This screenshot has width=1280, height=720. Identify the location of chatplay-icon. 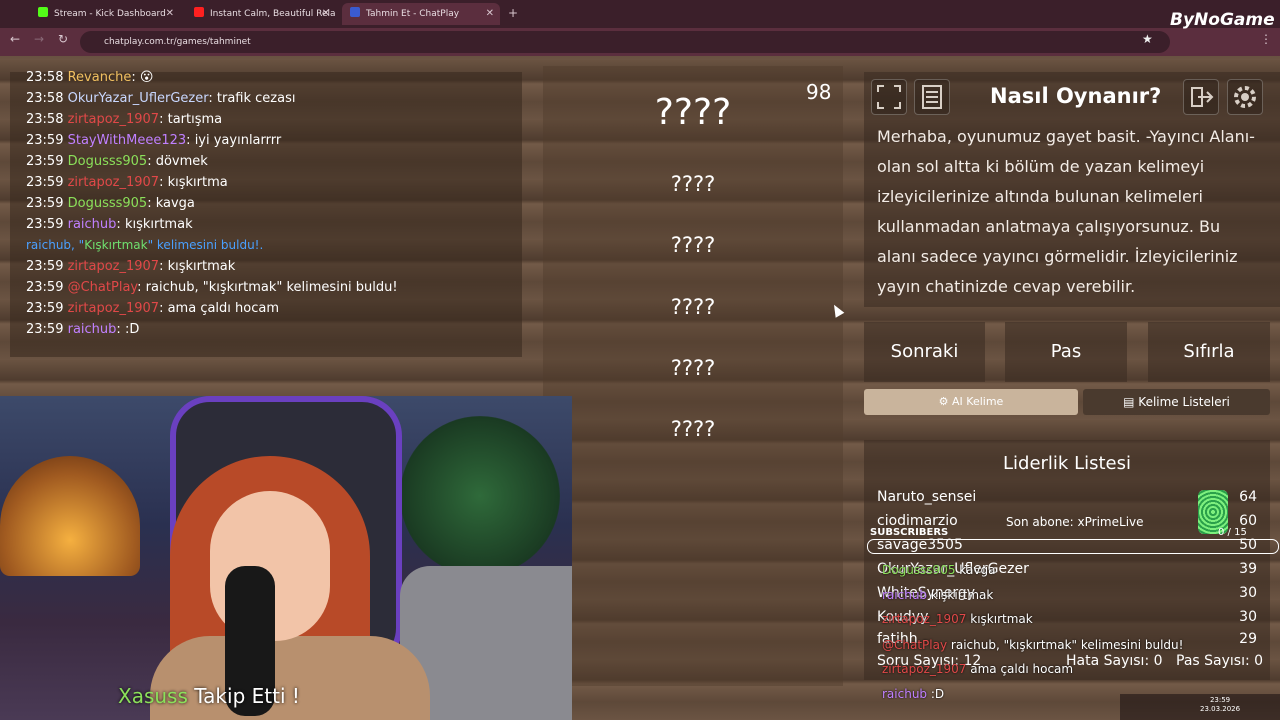
(355, 12).